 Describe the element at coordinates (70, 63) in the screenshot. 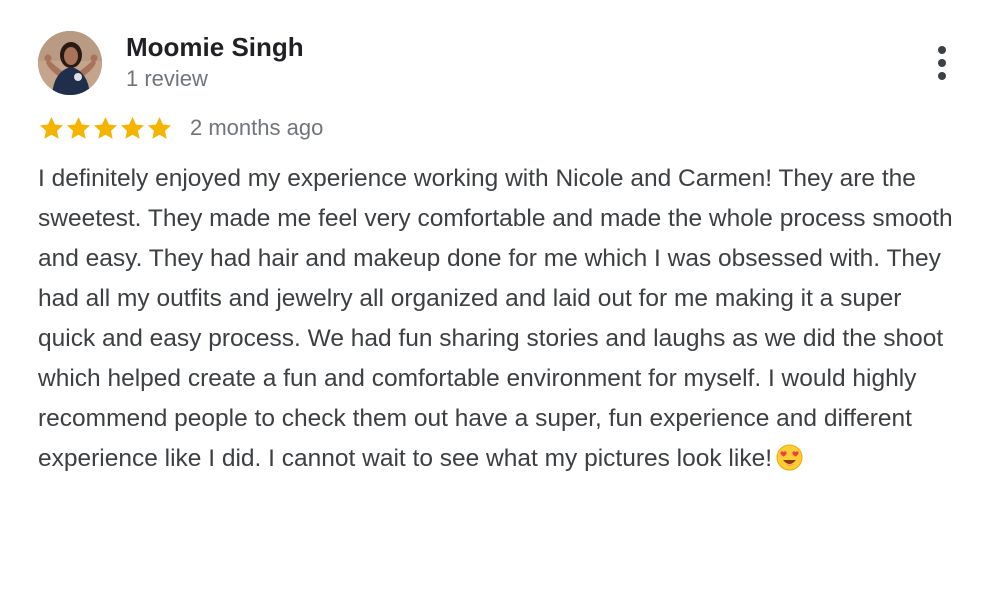

I see `avatar` at that location.